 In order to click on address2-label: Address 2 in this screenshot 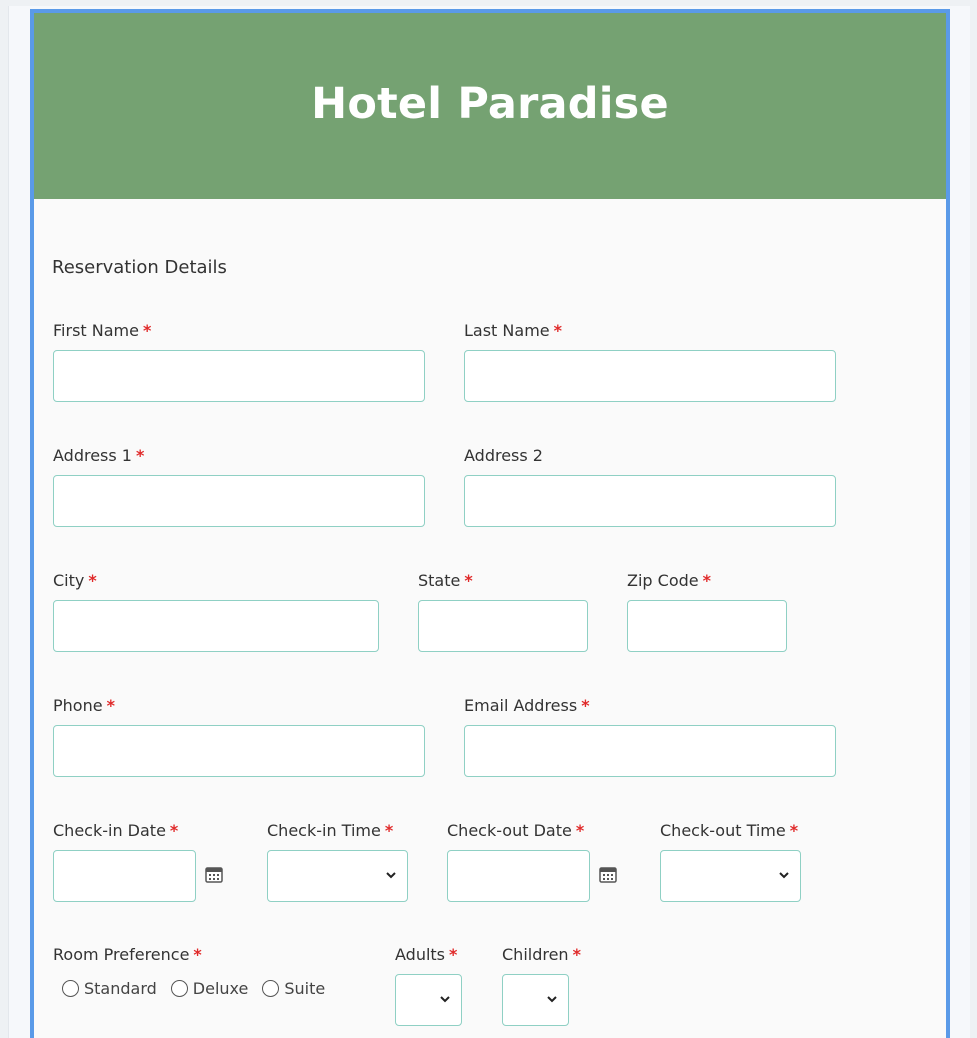, I will do `click(503, 455)`.